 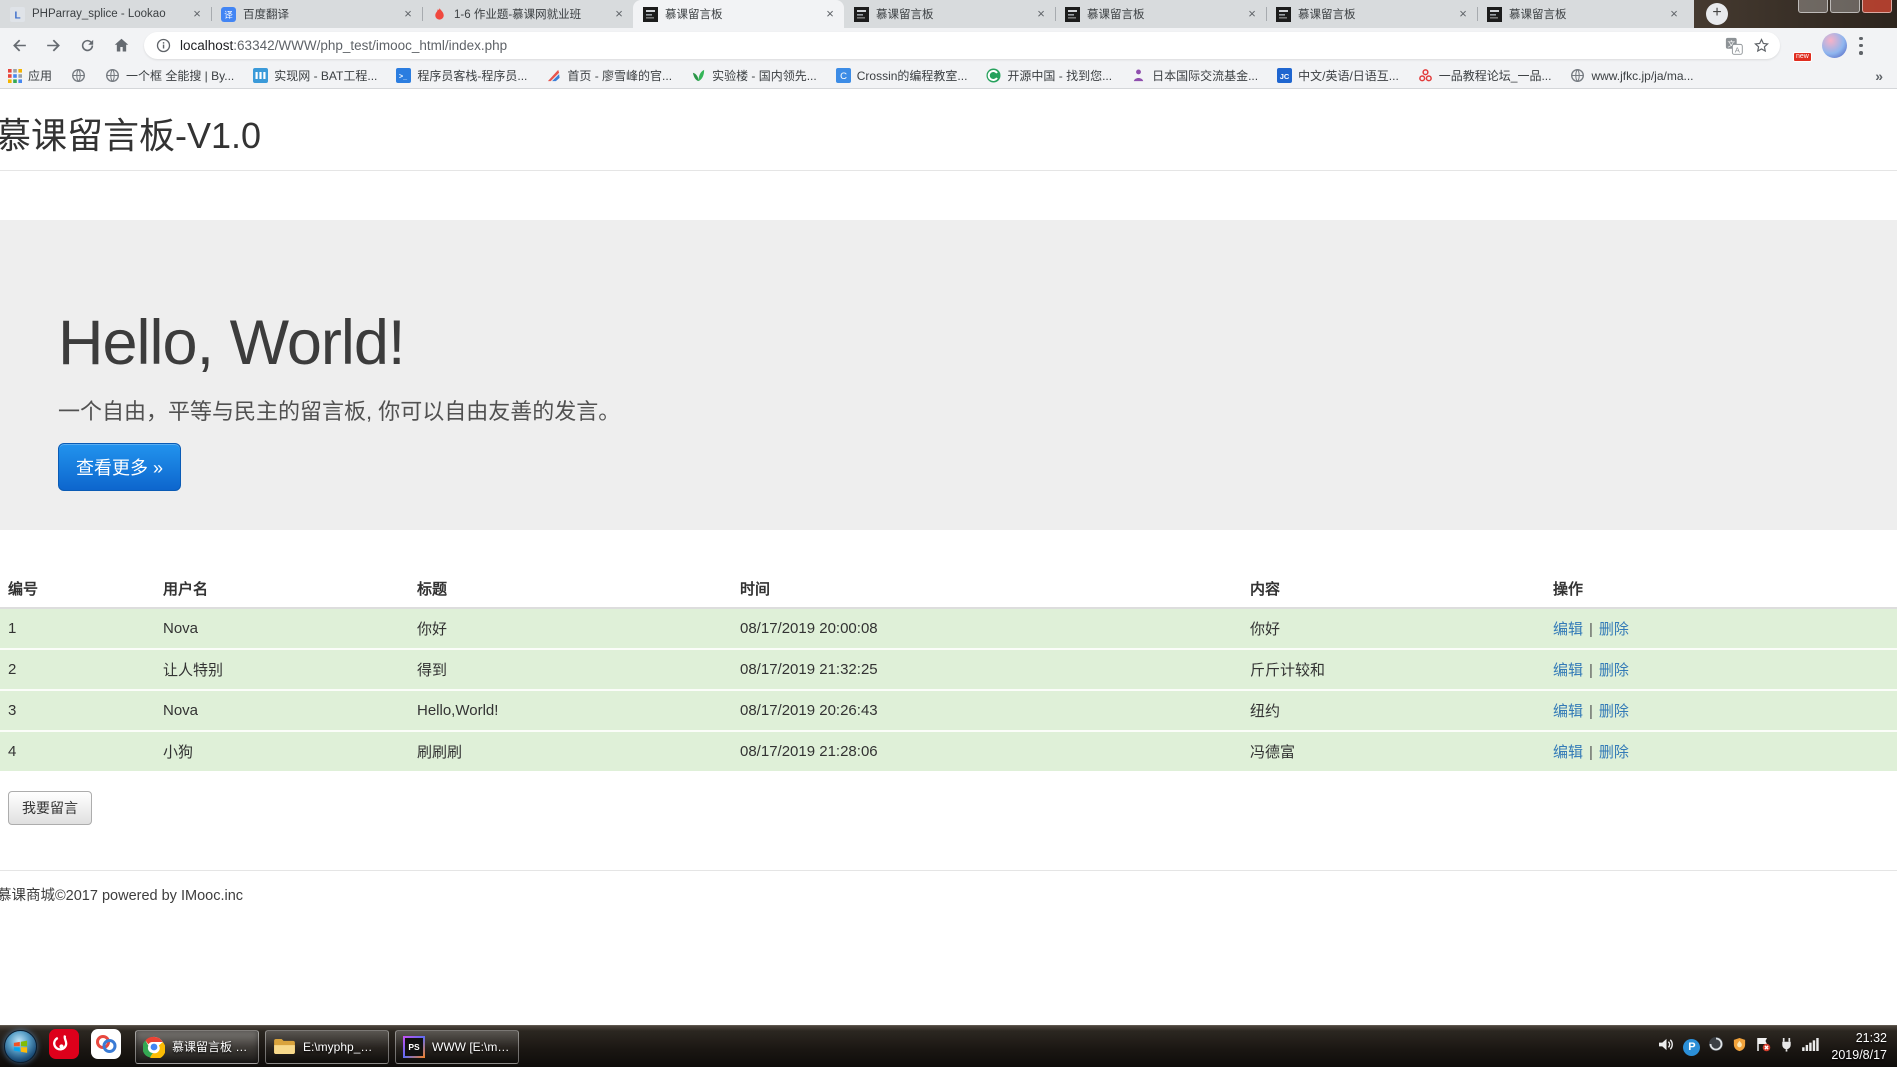 What do you see at coordinates (1739, 1047) in the screenshot?
I see `tray-shield-icon` at bounding box center [1739, 1047].